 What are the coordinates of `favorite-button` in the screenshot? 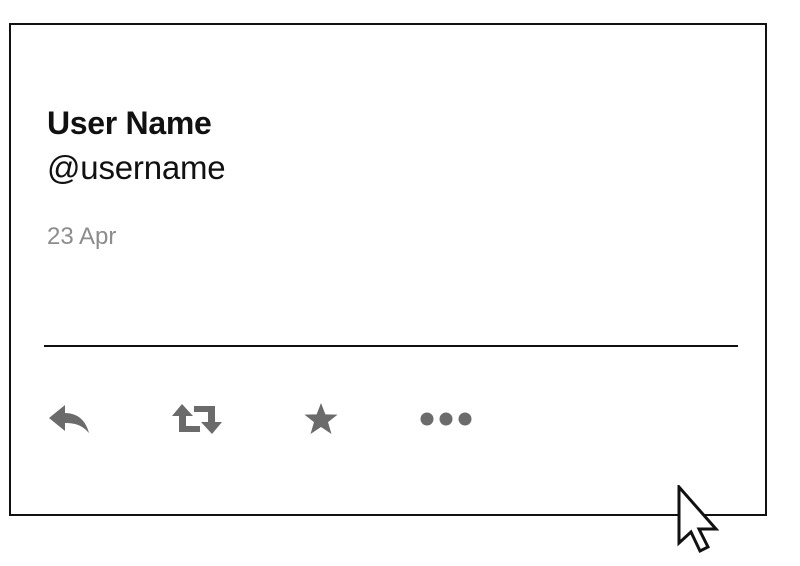 It's located at (321, 419).